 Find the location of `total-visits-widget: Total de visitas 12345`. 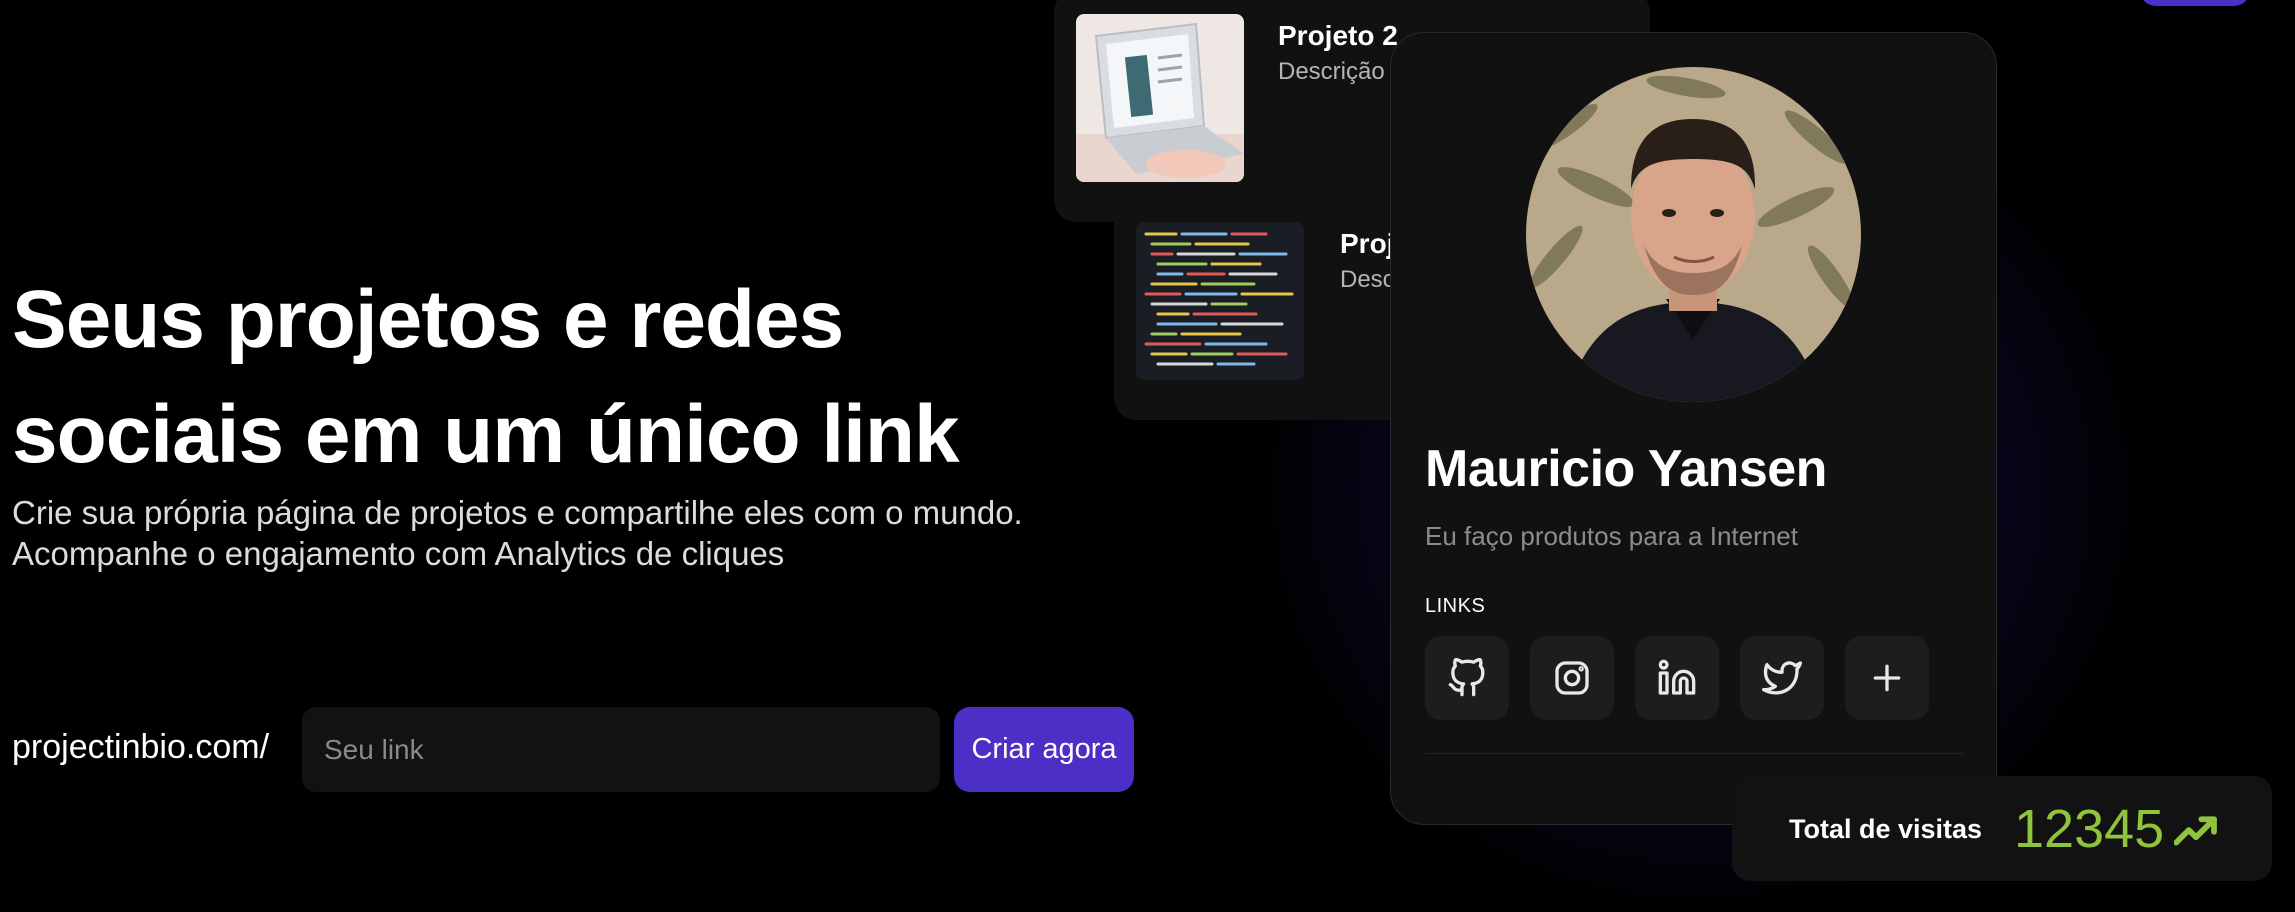

total-visits-widget: Total de visitas 12345 is located at coordinates (2002, 828).